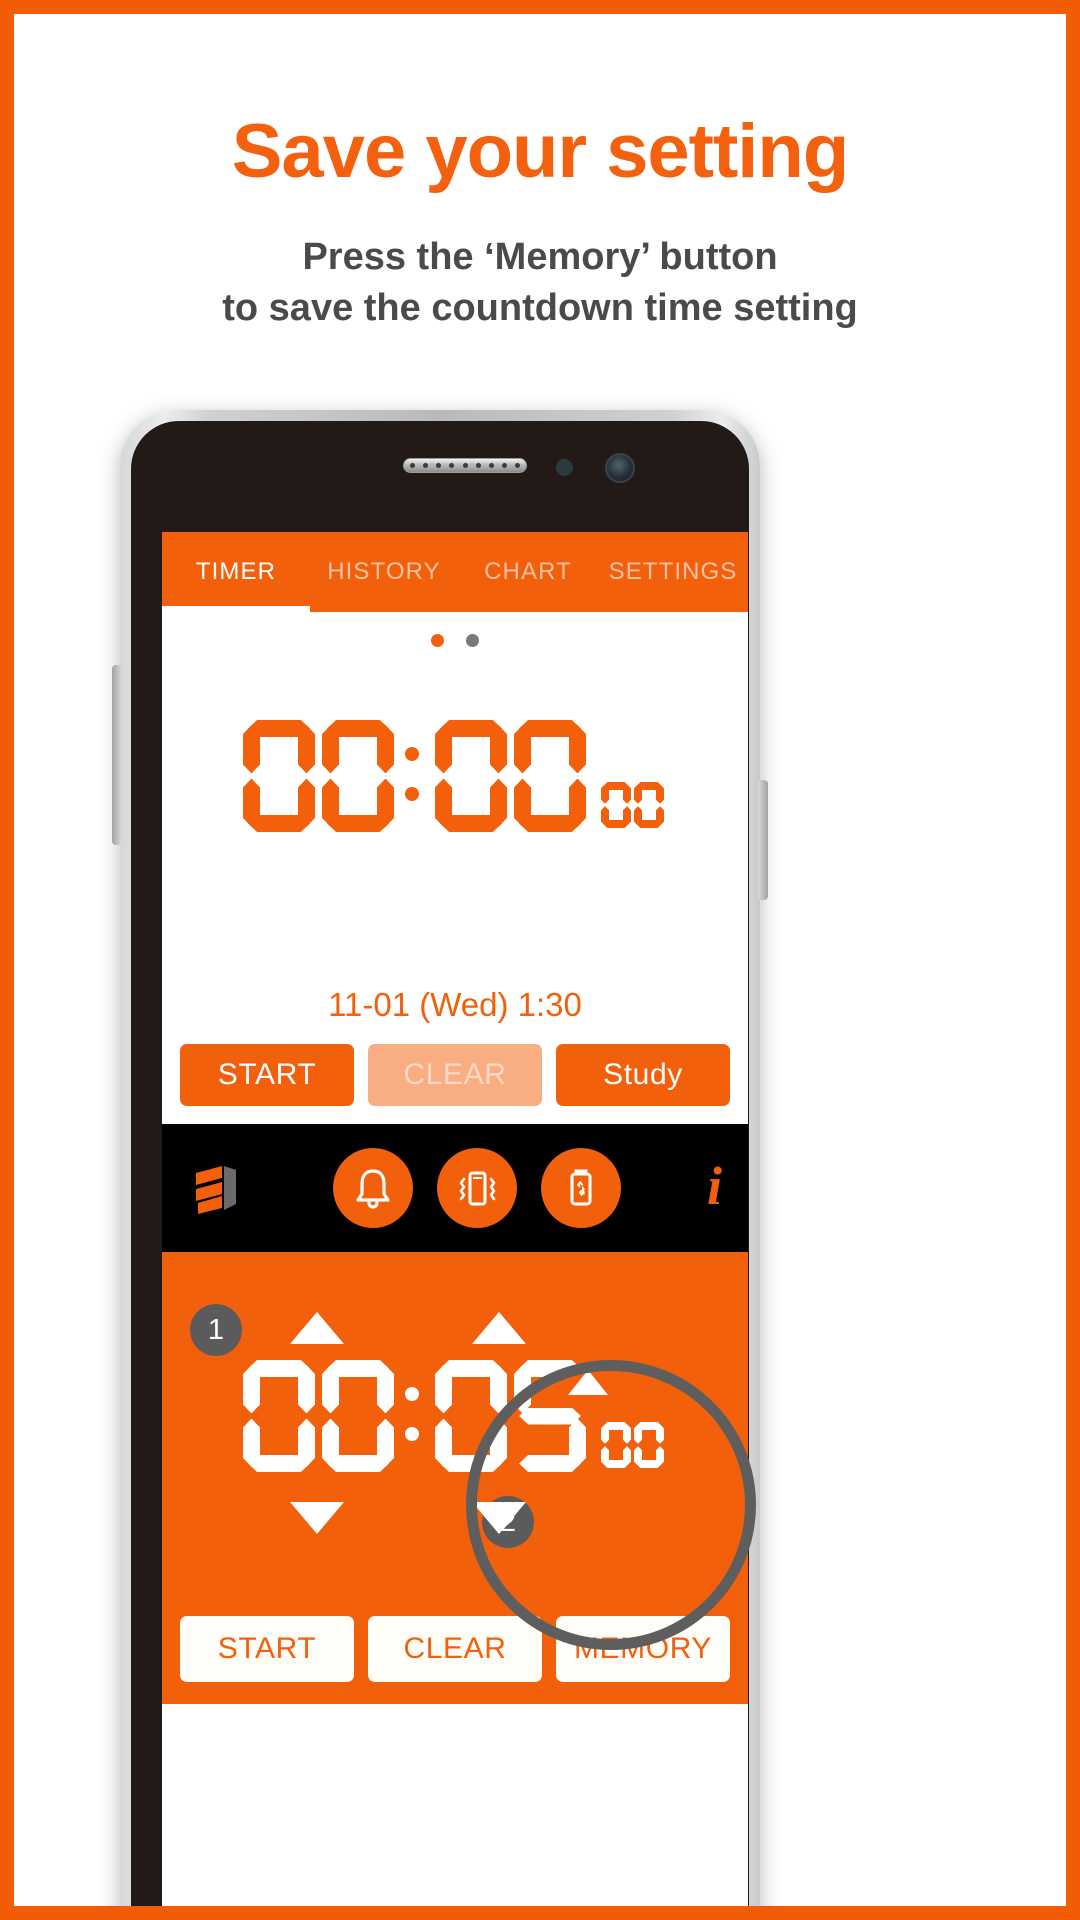  I want to click on scheduled-date-label: 11-01 (Wed) 1:30, so click(455, 1004).